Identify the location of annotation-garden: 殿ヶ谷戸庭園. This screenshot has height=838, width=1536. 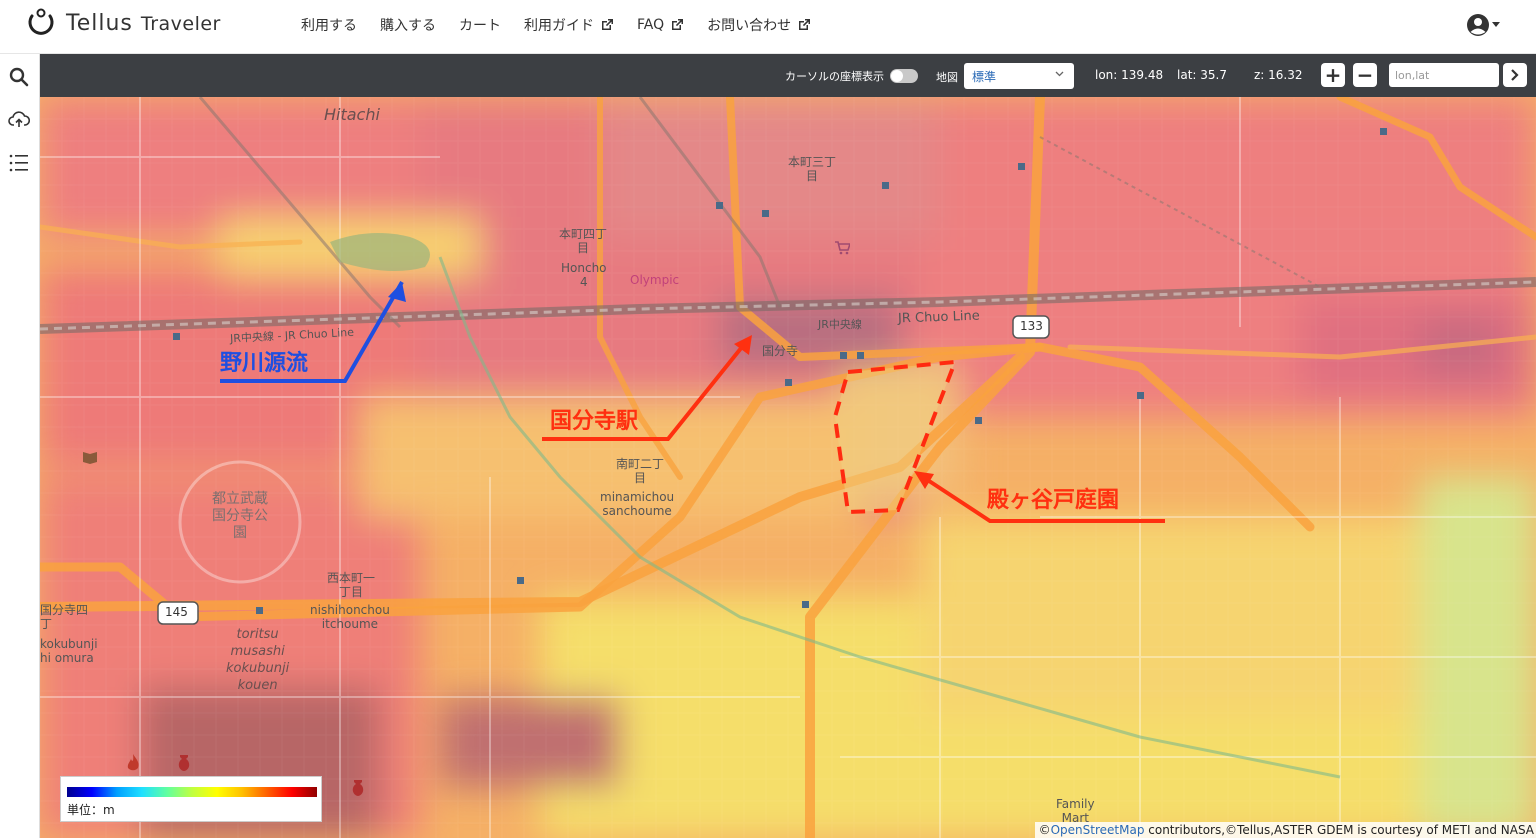
(1053, 500).